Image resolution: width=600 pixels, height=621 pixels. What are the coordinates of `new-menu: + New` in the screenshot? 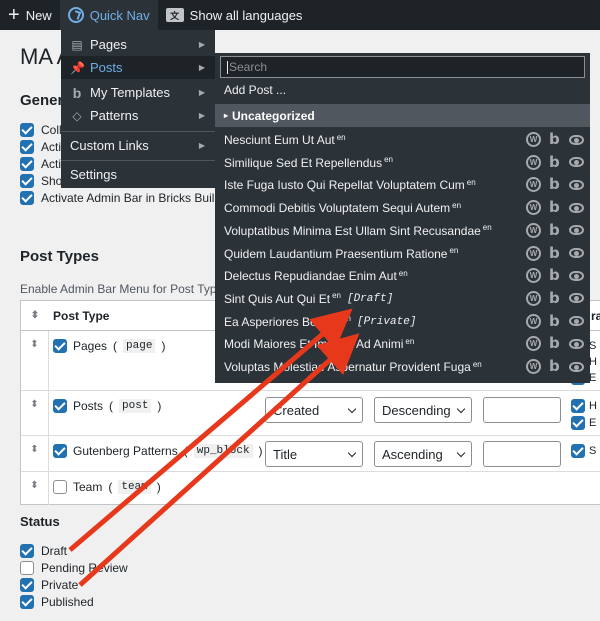 It's located at (30, 15).